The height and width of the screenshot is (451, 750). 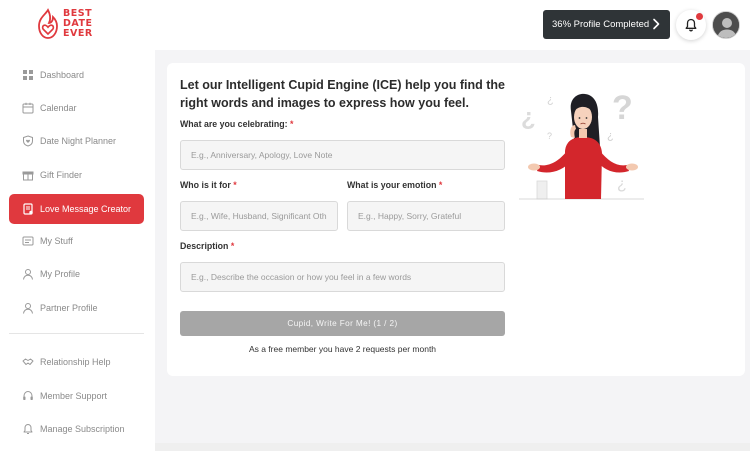 I want to click on placeholder-text: E.g., Wife, Husband, Significant Oth, so click(x=259, y=216).